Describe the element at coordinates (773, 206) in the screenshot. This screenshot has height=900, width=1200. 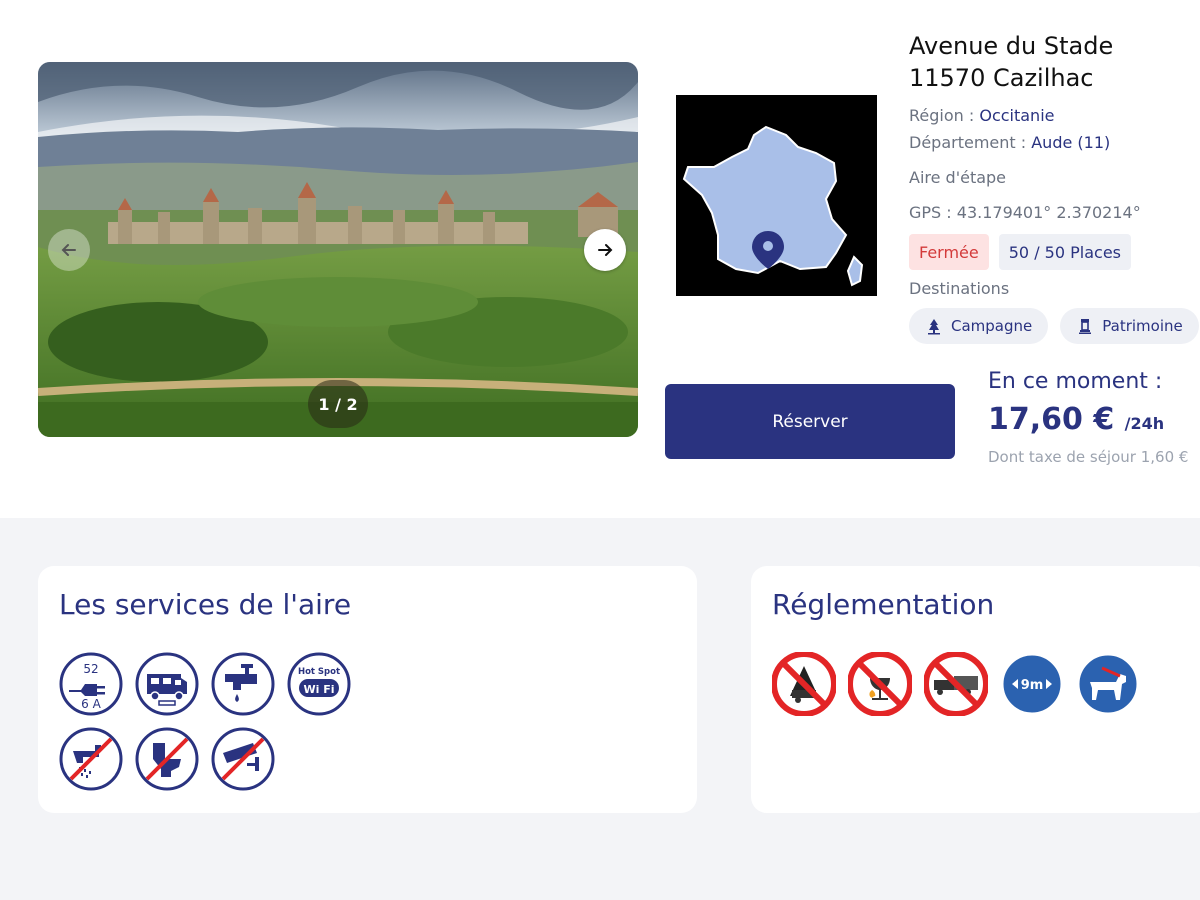
I see `france-map-icon` at that location.